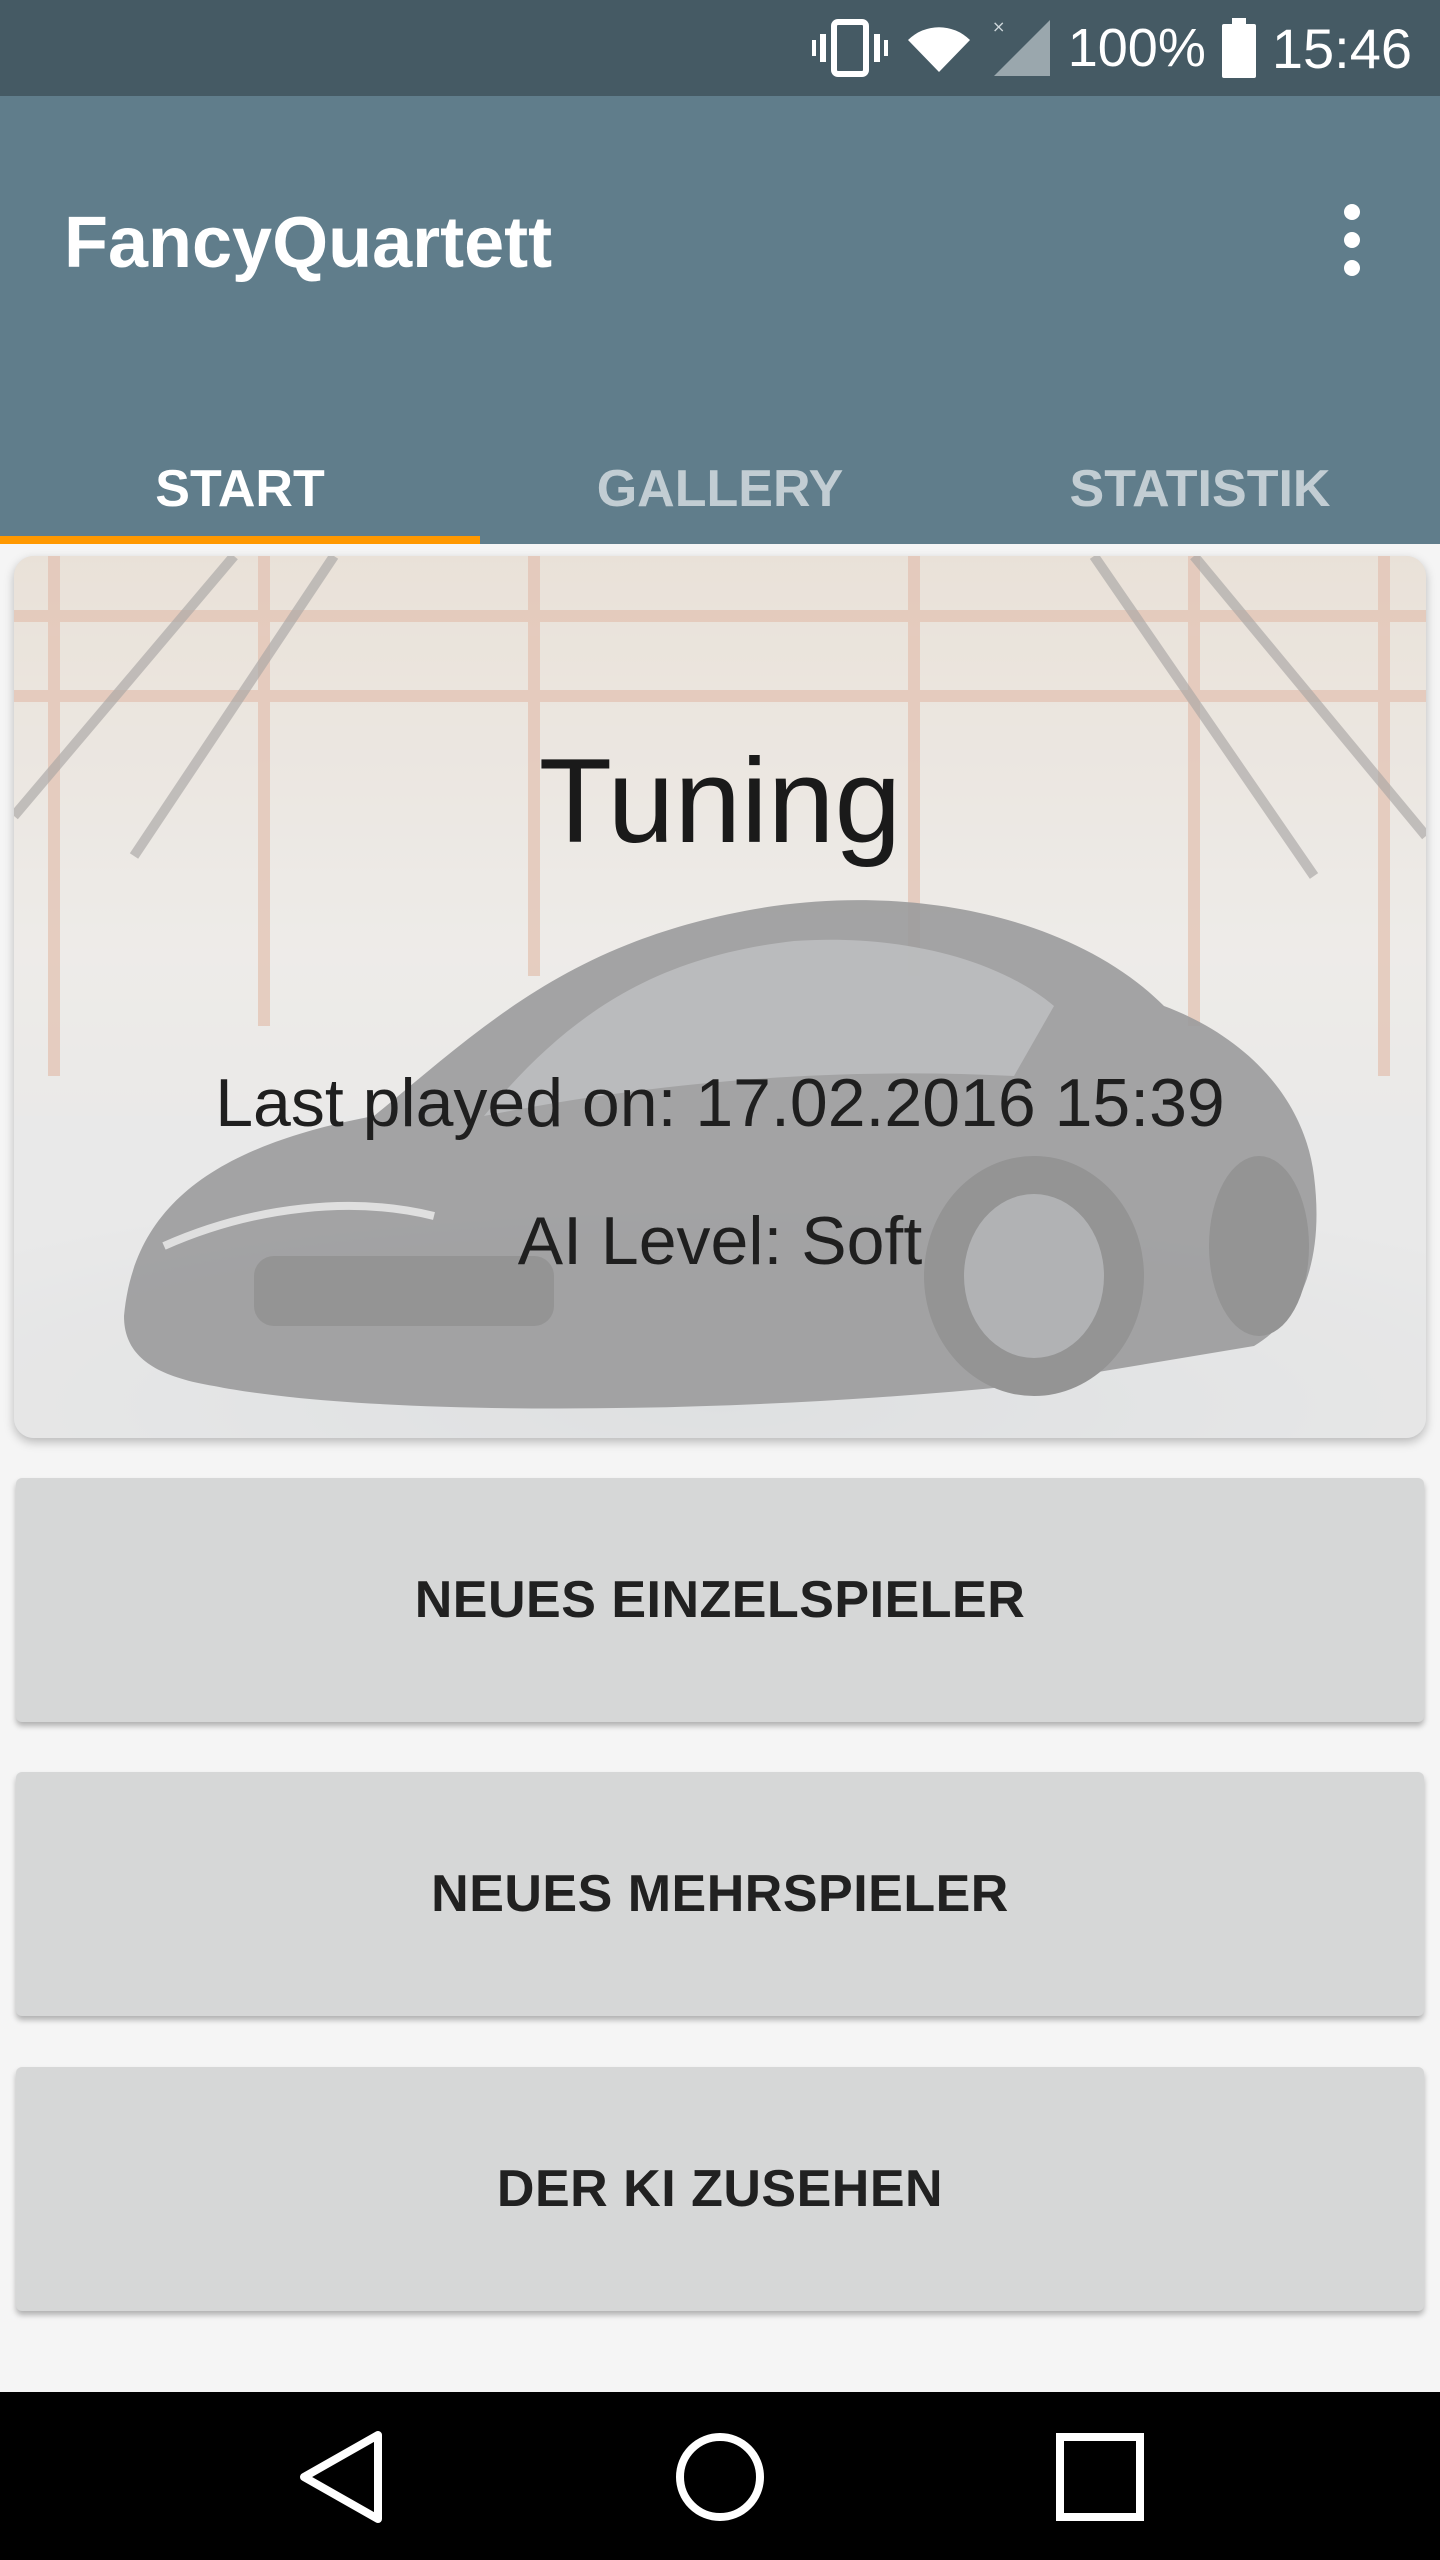 Image resolution: width=1440 pixels, height=2560 pixels. Describe the element at coordinates (720, 2189) in the screenshot. I see `watch-ai-button: DER KI ZUSEHEN` at that location.